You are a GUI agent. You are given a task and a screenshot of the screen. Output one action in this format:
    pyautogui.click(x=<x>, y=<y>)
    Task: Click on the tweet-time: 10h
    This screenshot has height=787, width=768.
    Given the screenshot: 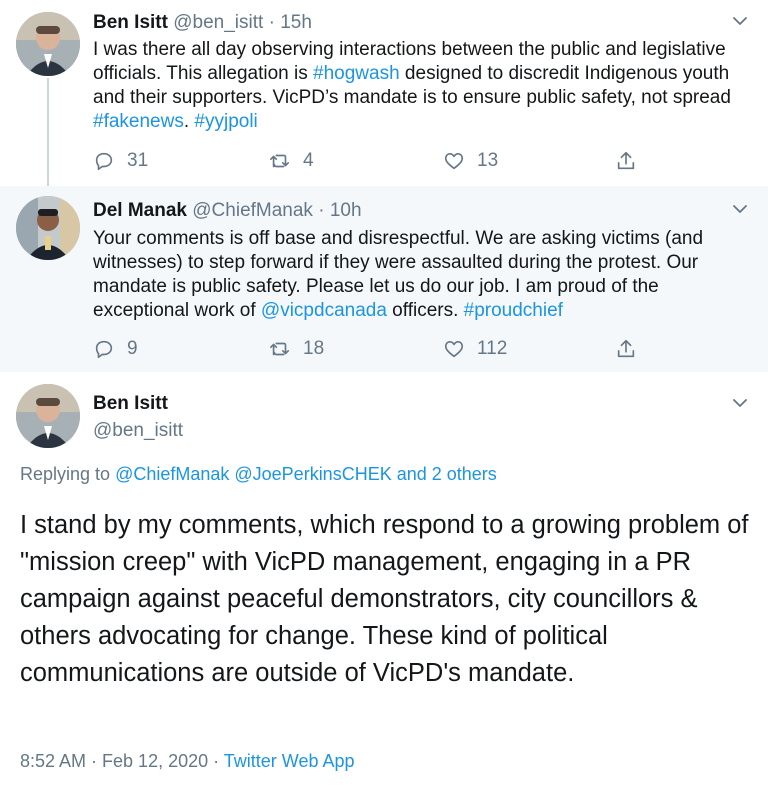 What is the action you would take?
    pyautogui.click(x=346, y=210)
    